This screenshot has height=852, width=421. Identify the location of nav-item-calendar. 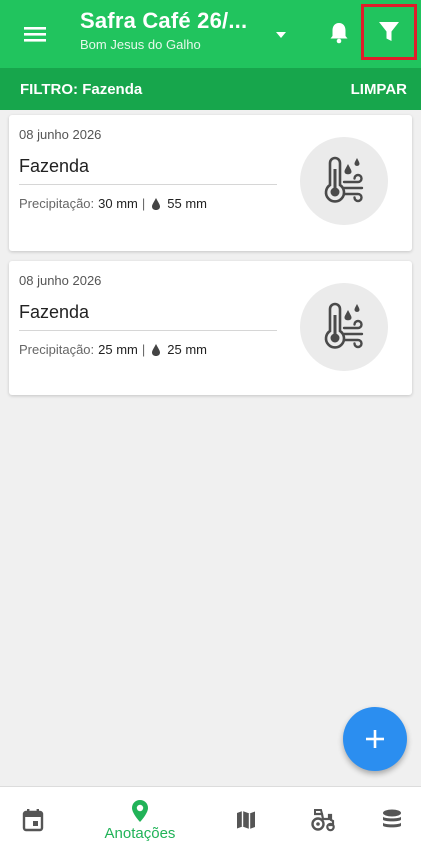
(33, 819).